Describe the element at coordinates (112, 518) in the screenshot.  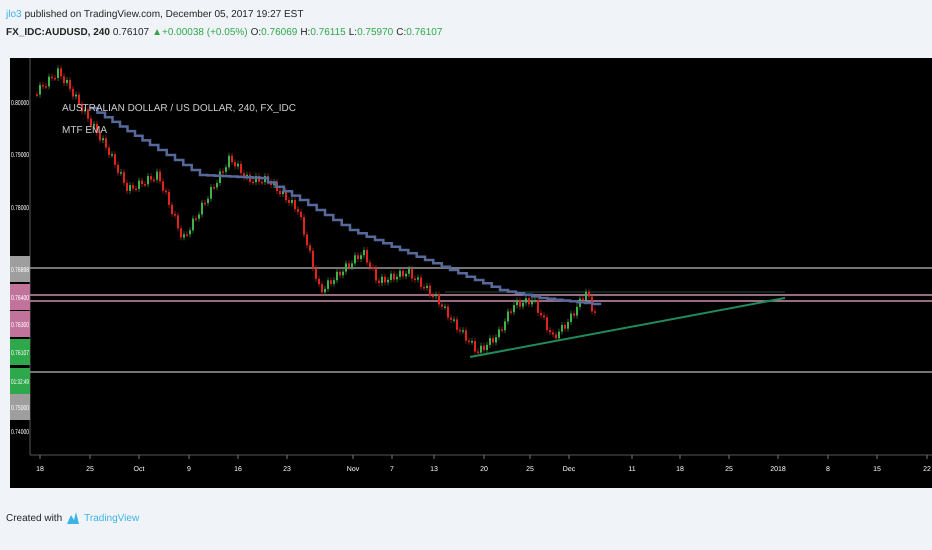
I see `tradingview-link: TradingView` at that location.